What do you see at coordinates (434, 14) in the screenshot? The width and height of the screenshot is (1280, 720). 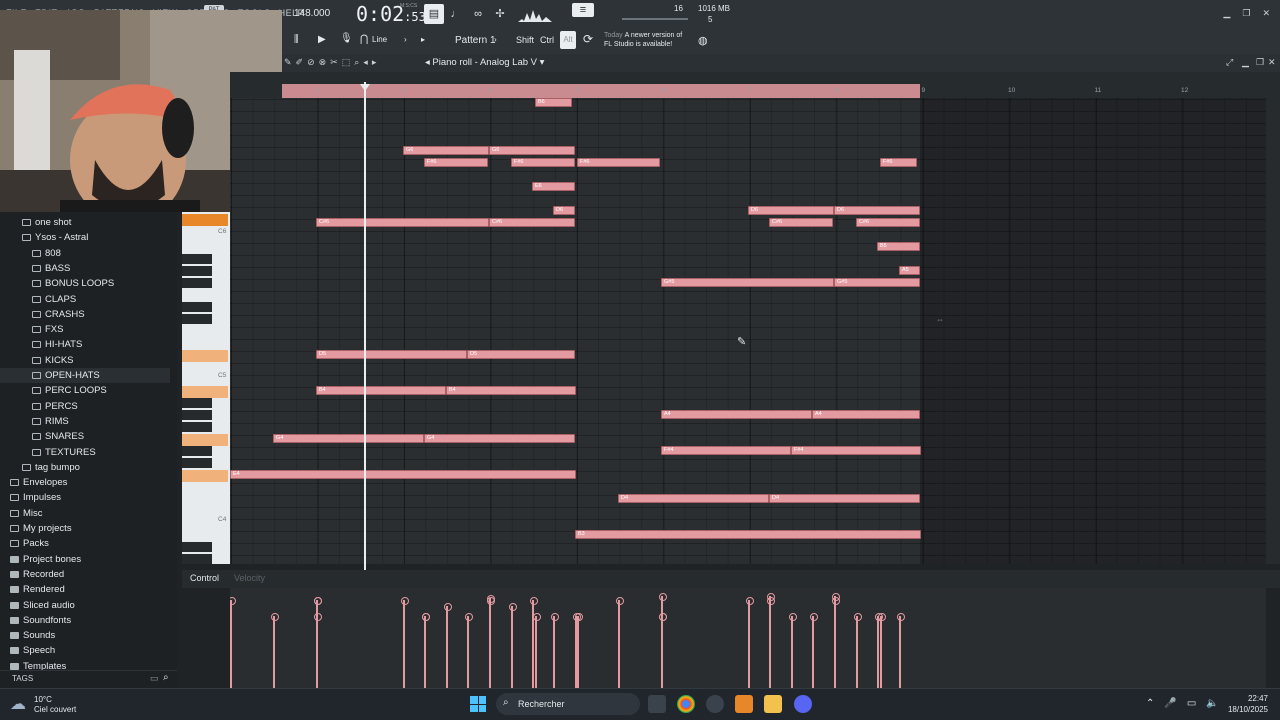 I see `typing-keyboard-button: ▤` at bounding box center [434, 14].